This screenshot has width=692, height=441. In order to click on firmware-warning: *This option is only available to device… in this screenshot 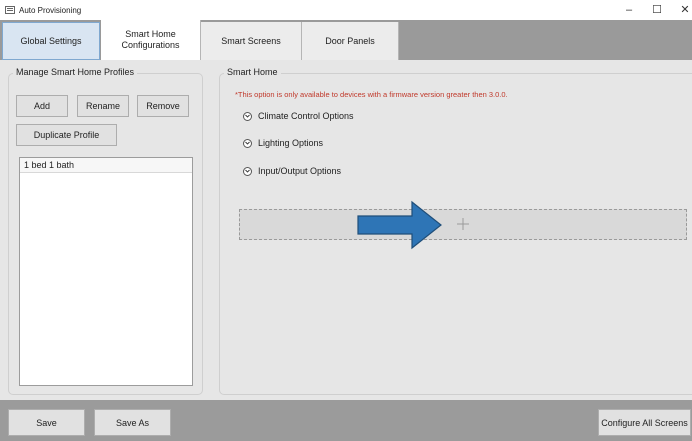, I will do `click(371, 94)`.